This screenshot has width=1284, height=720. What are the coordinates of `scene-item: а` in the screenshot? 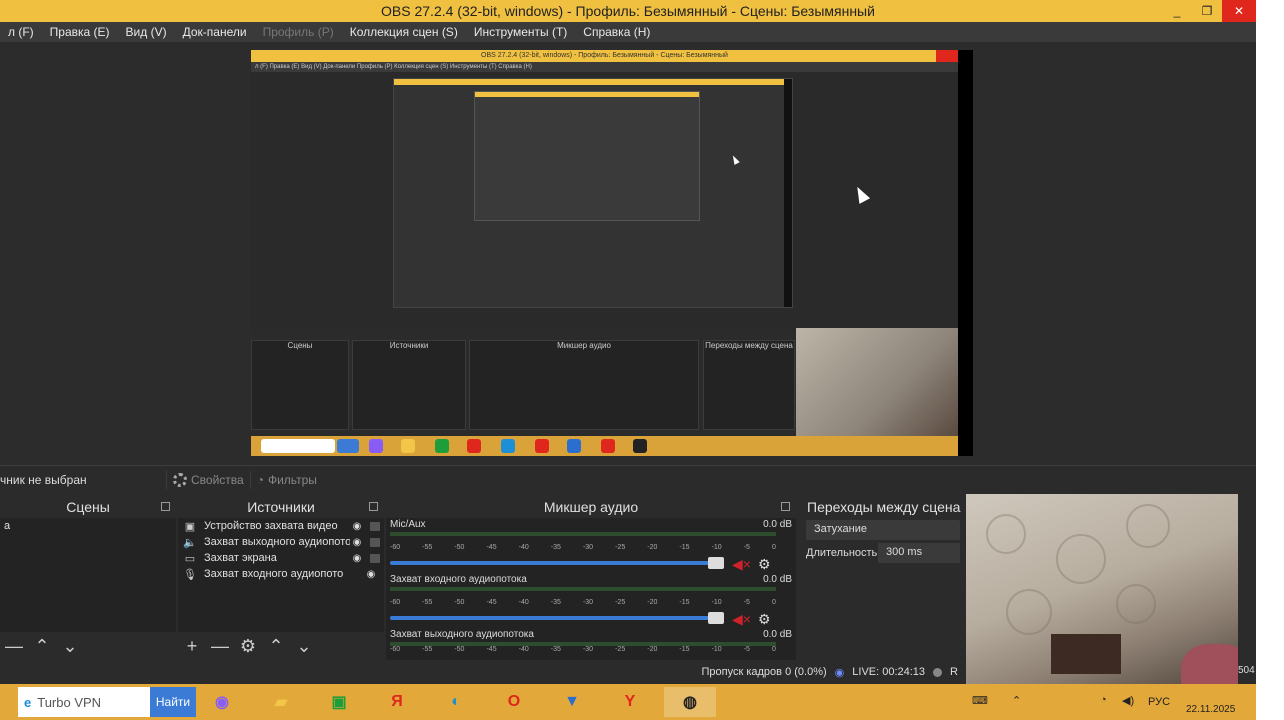 It's located at (88, 526).